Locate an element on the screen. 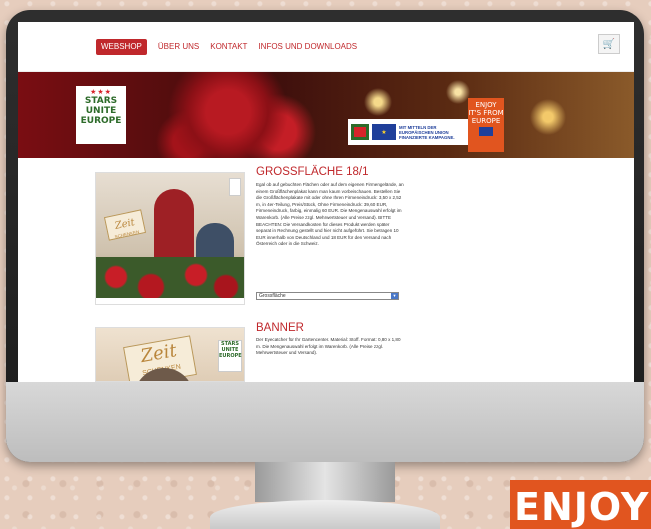 This screenshot has width=651, height=529. monitor-stand is located at coordinates (325, 482).